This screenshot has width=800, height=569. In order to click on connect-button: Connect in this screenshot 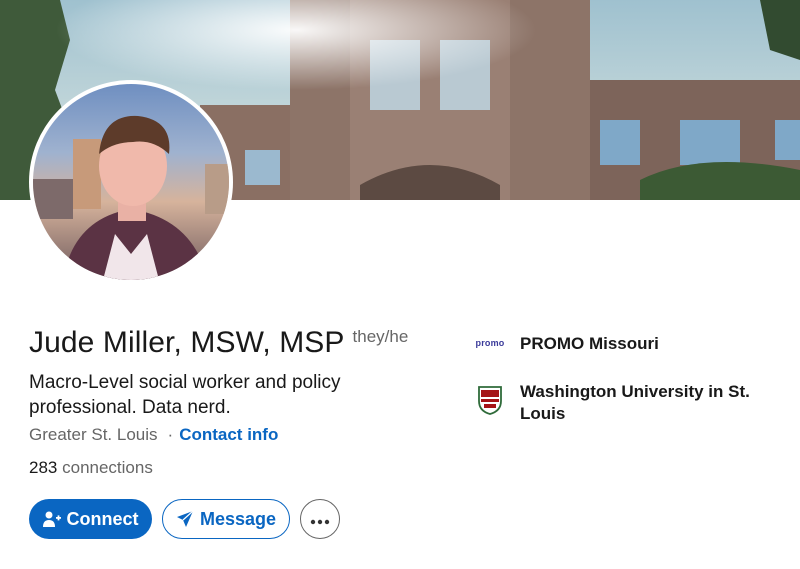, I will do `click(90, 519)`.